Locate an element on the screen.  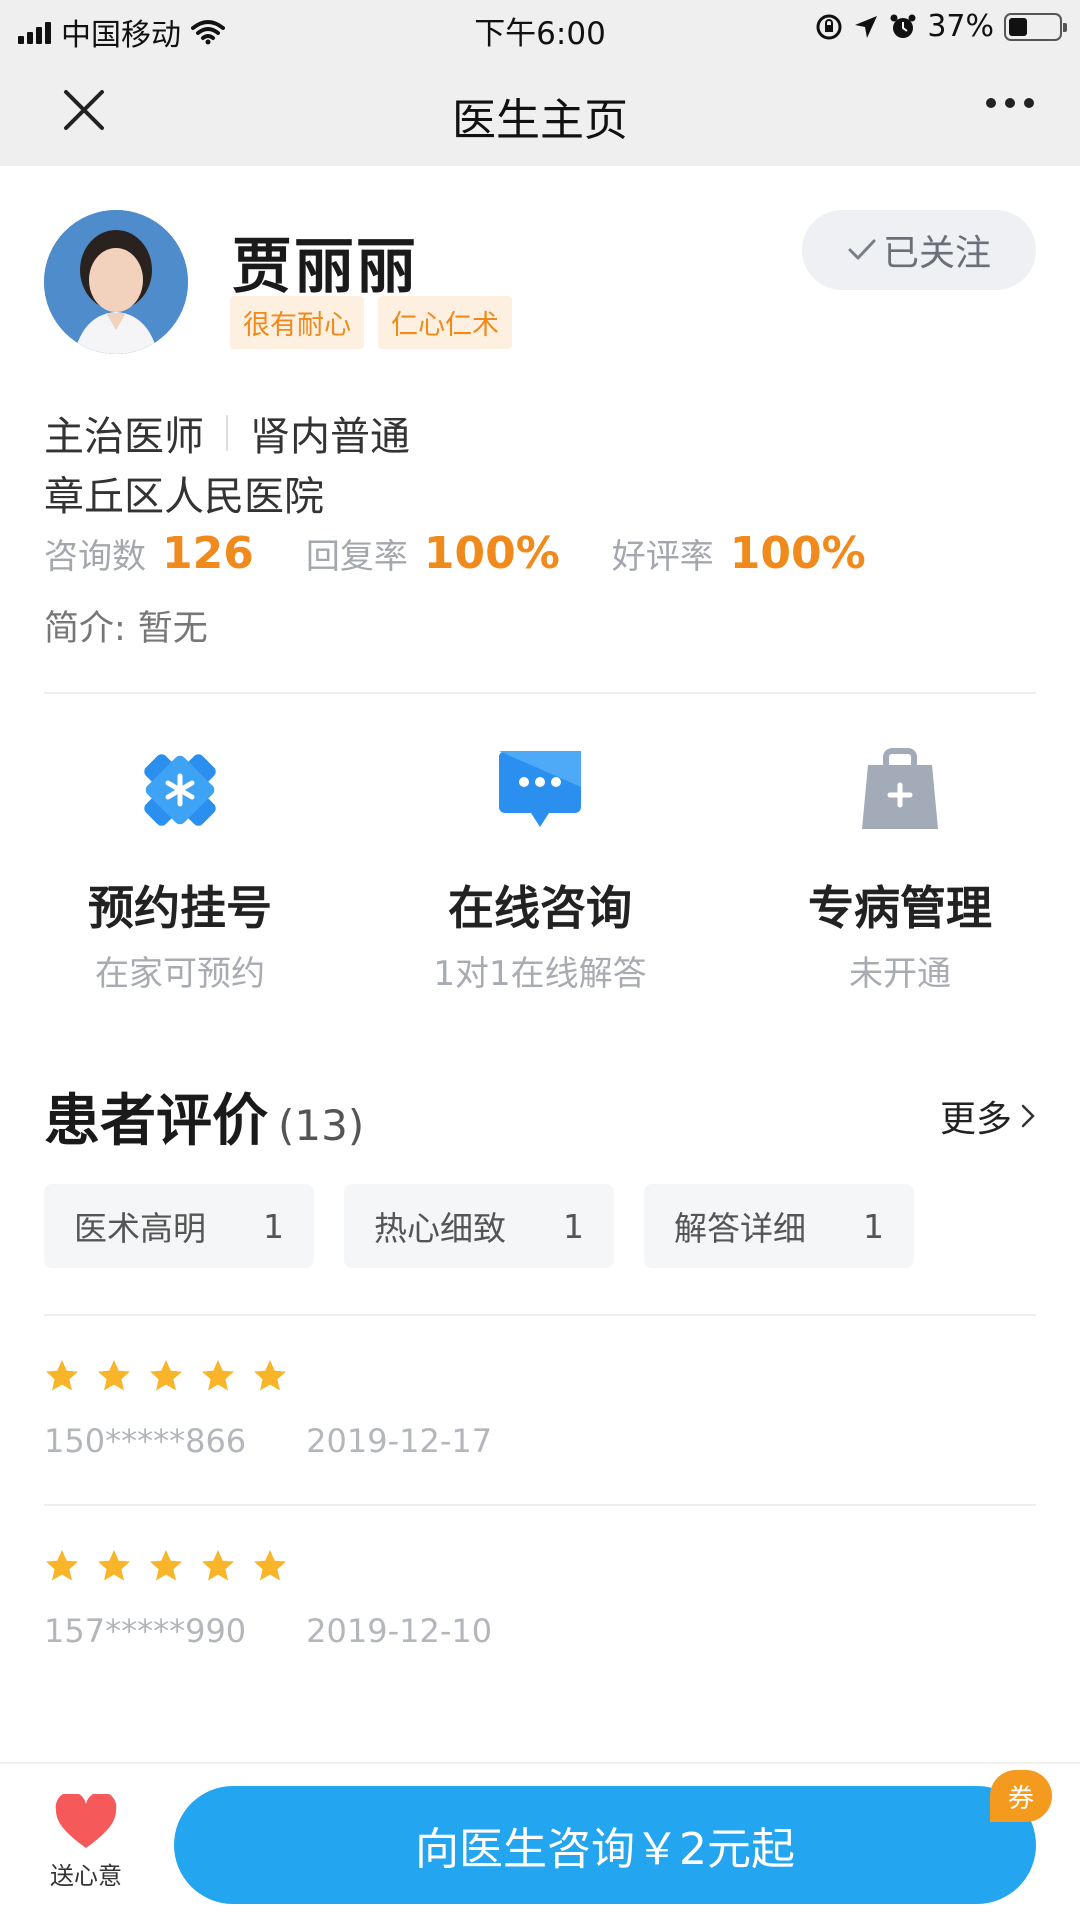
review-meta: 157*****990 2019-12-10 is located at coordinates (268, 1631).